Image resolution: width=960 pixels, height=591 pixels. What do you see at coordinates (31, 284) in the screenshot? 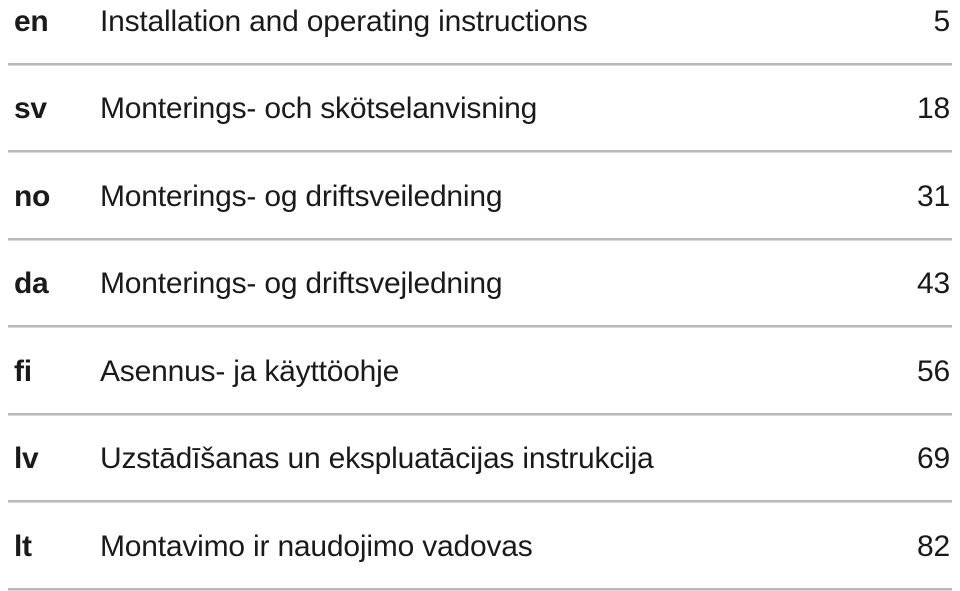
I see `language-code: da` at bounding box center [31, 284].